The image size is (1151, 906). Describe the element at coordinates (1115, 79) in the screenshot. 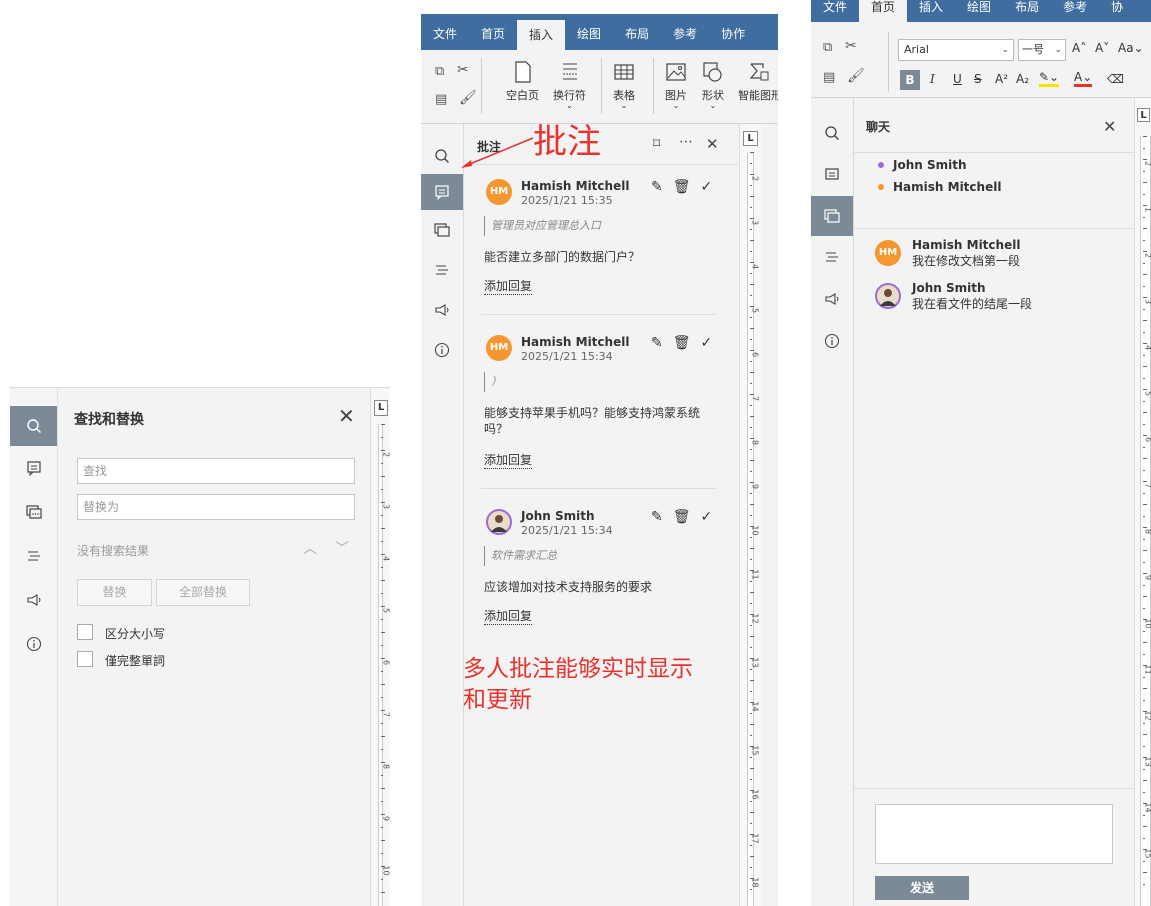

I see `clear-format-icon: ⌫` at that location.